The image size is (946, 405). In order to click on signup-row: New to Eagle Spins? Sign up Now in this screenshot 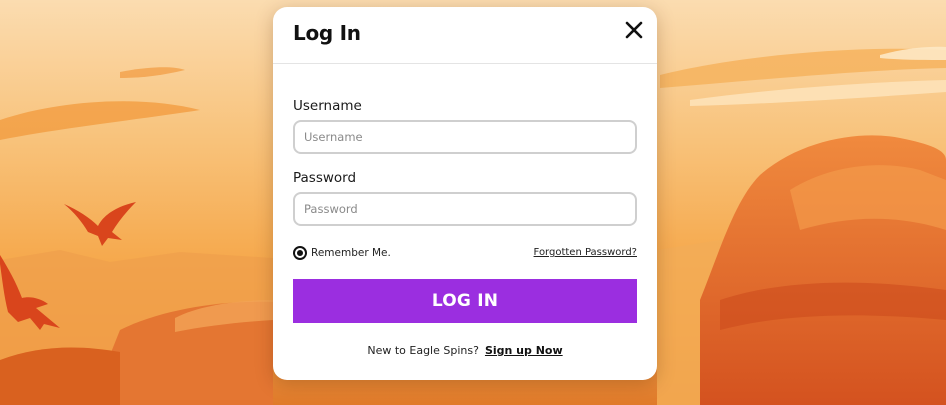, I will do `click(465, 350)`.